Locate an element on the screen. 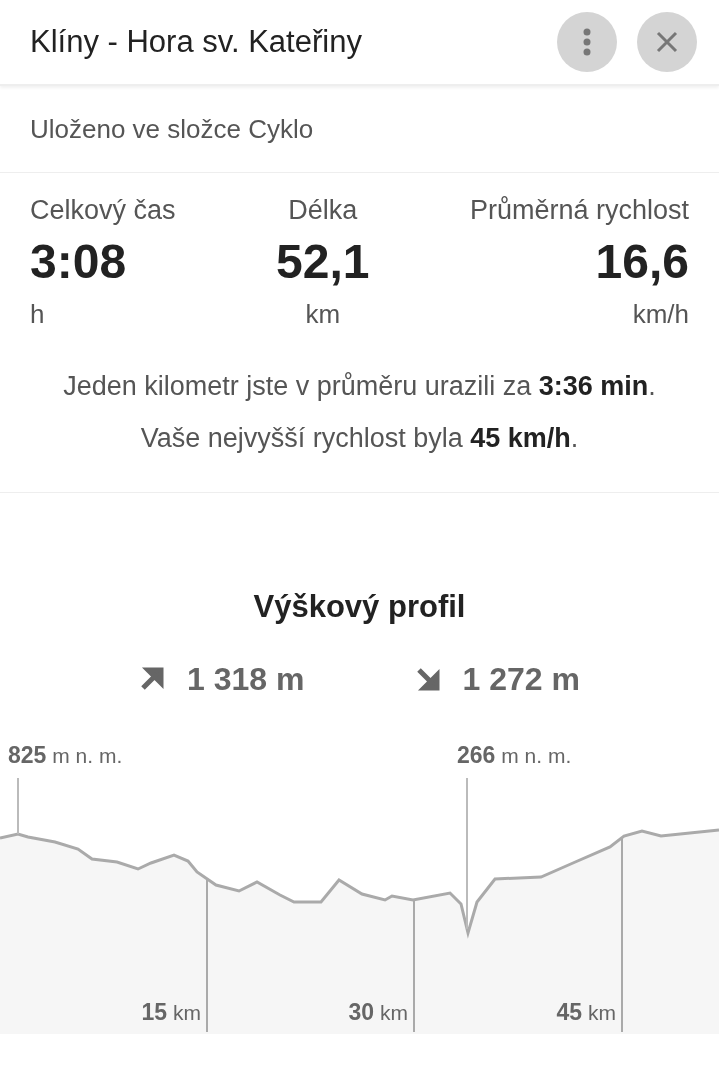 This screenshot has height=1080, width=719. stat-label: Celkový čas is located at coordinates (103, 210).